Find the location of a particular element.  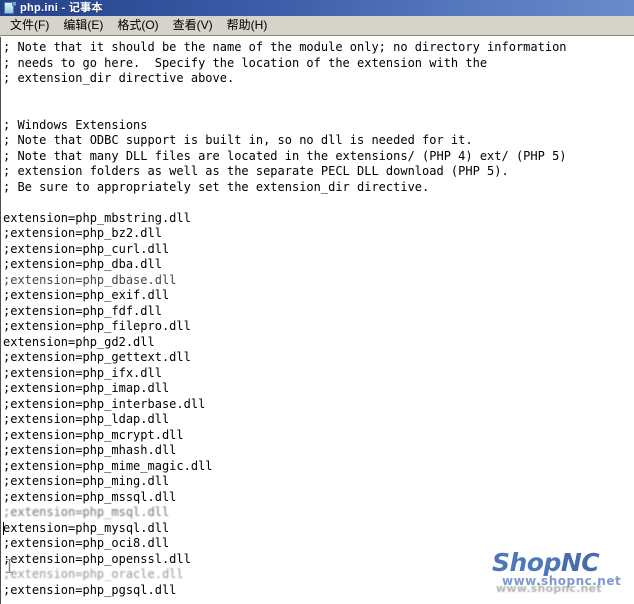

text-line: ;extension=php_openssl.dll is located at coordinates (97, 558).